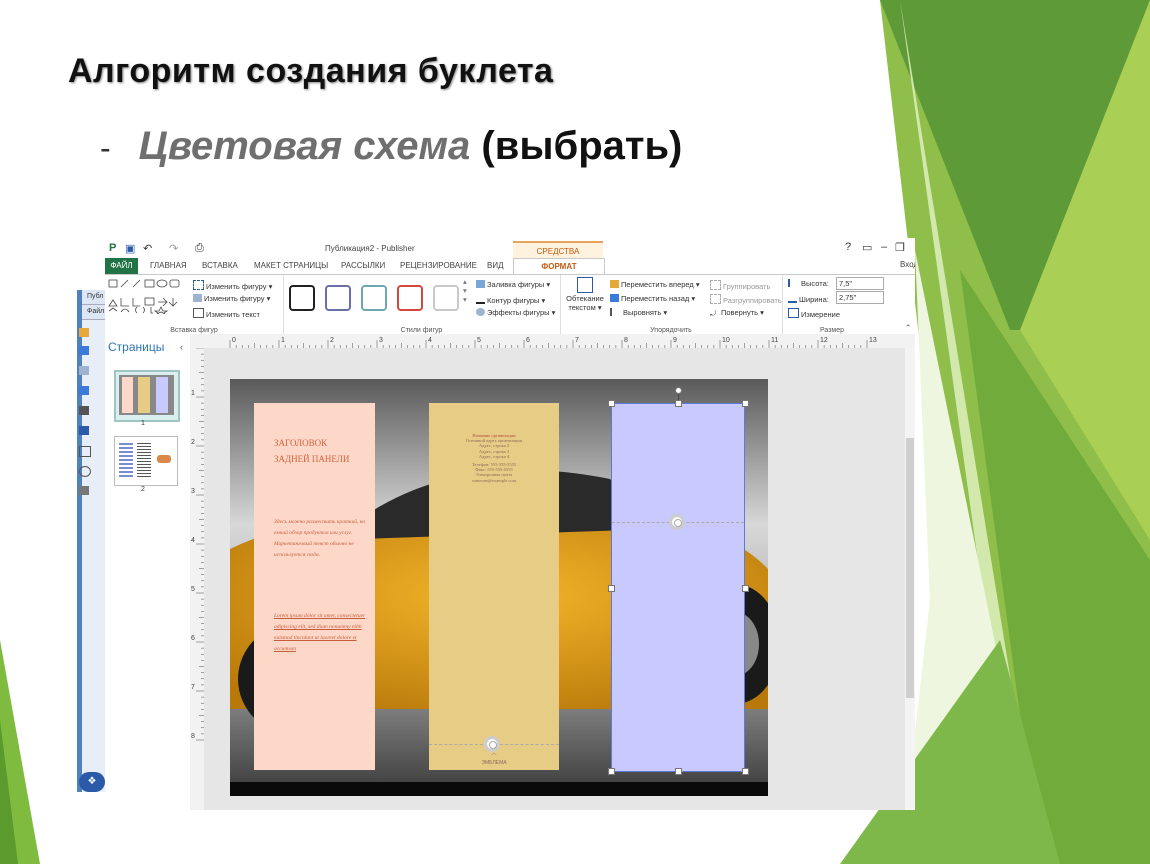  I want to click on style-swatch-teal, so click(374, 298).